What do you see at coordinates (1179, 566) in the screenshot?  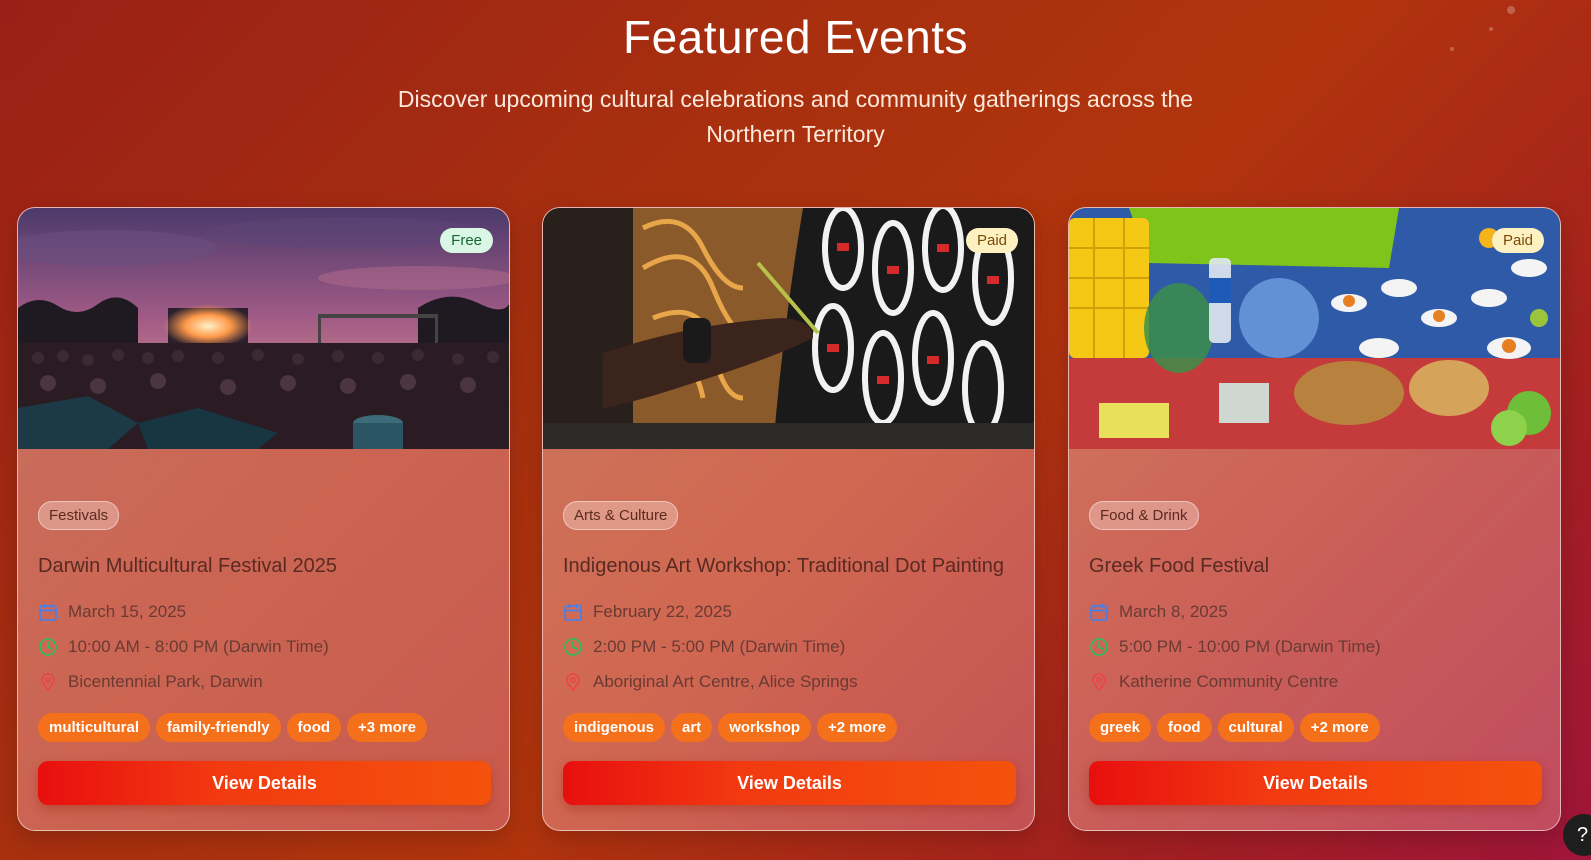 I see `event-title: Greek Food Festival` at bounding box center [1179, 566].